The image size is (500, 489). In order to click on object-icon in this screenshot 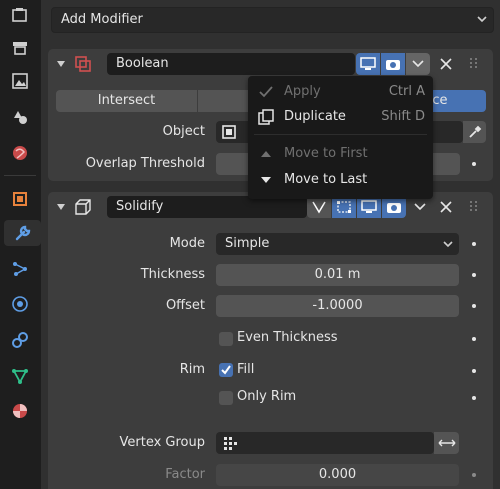, I will do `click(20, 199)`.